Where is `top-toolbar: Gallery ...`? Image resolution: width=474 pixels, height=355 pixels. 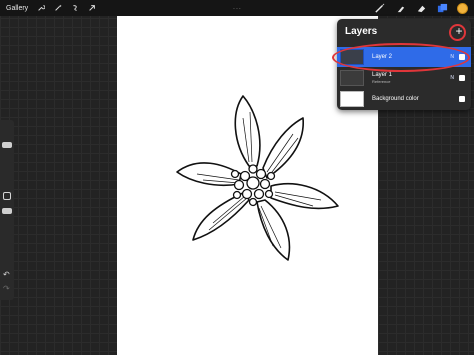
top-toolbar: Gallery ... is located at coordinates (237, 8).